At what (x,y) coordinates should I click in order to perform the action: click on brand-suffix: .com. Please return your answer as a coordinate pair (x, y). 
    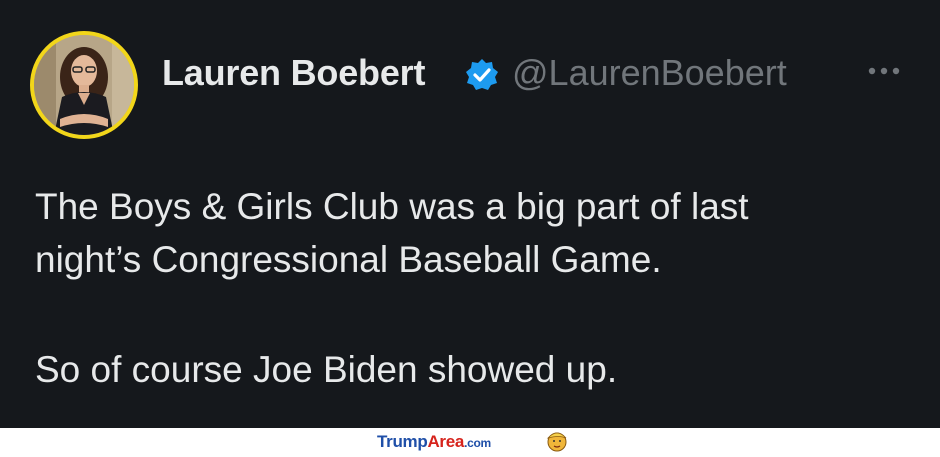
    Looking at the image, I should click on (477, 443).